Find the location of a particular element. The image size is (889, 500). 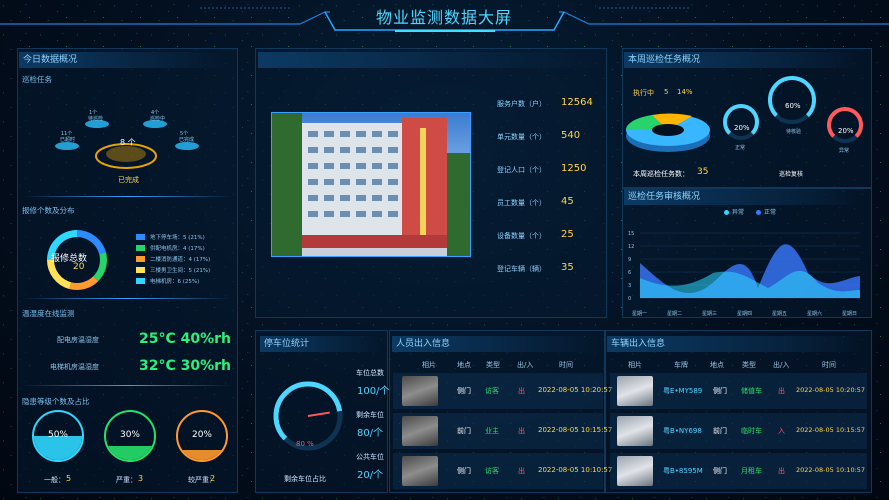

vehicles-table-header: 时间 is located at coordinates (829, 365).